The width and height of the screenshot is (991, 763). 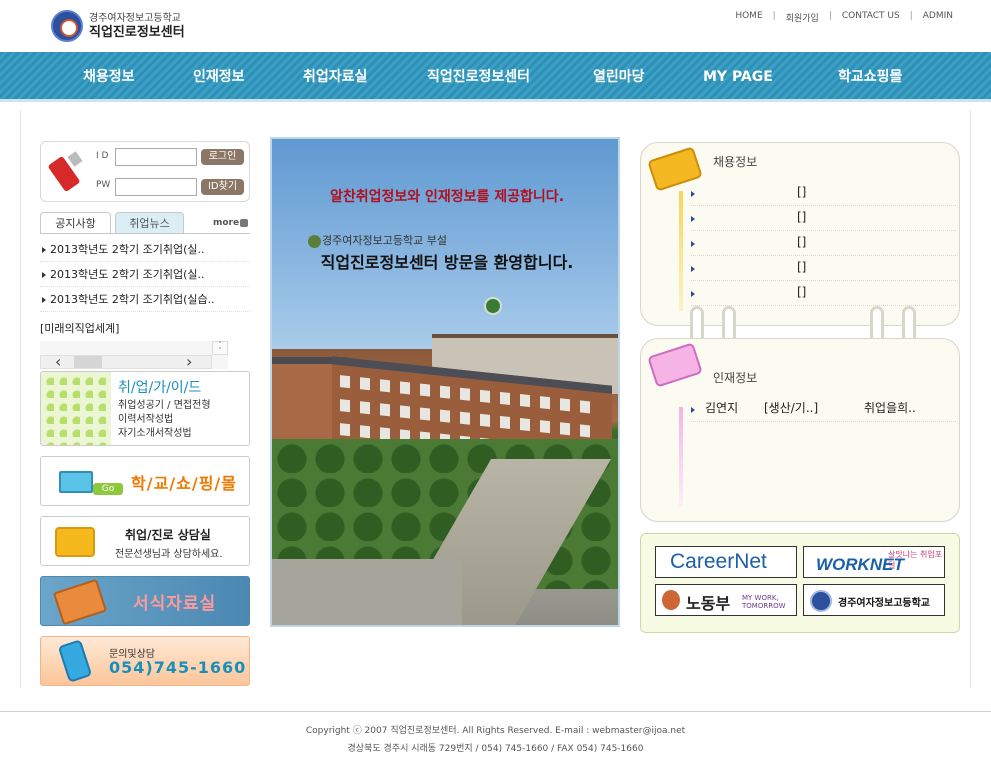 What do you see at coordinates (164, 434) in the screenshot?
I see `guide-line: 자기소개서작성법` at bounding box center [164, 434].